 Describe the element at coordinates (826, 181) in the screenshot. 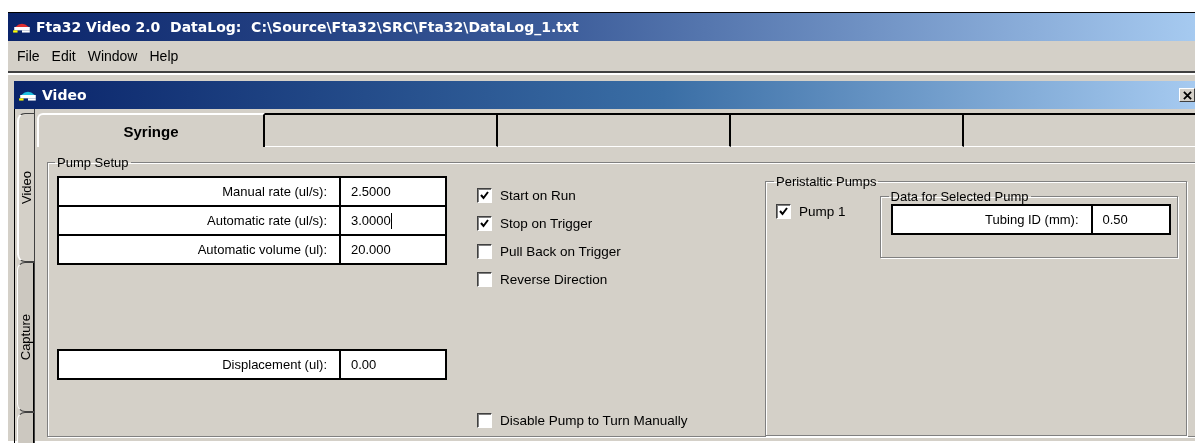

I see `group-title: Peristaltic Pumps` at that location.